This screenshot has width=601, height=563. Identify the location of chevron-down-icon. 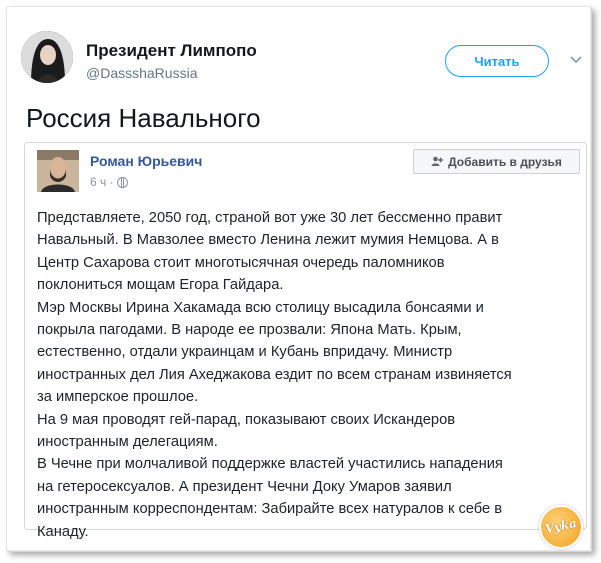
(576, 60).